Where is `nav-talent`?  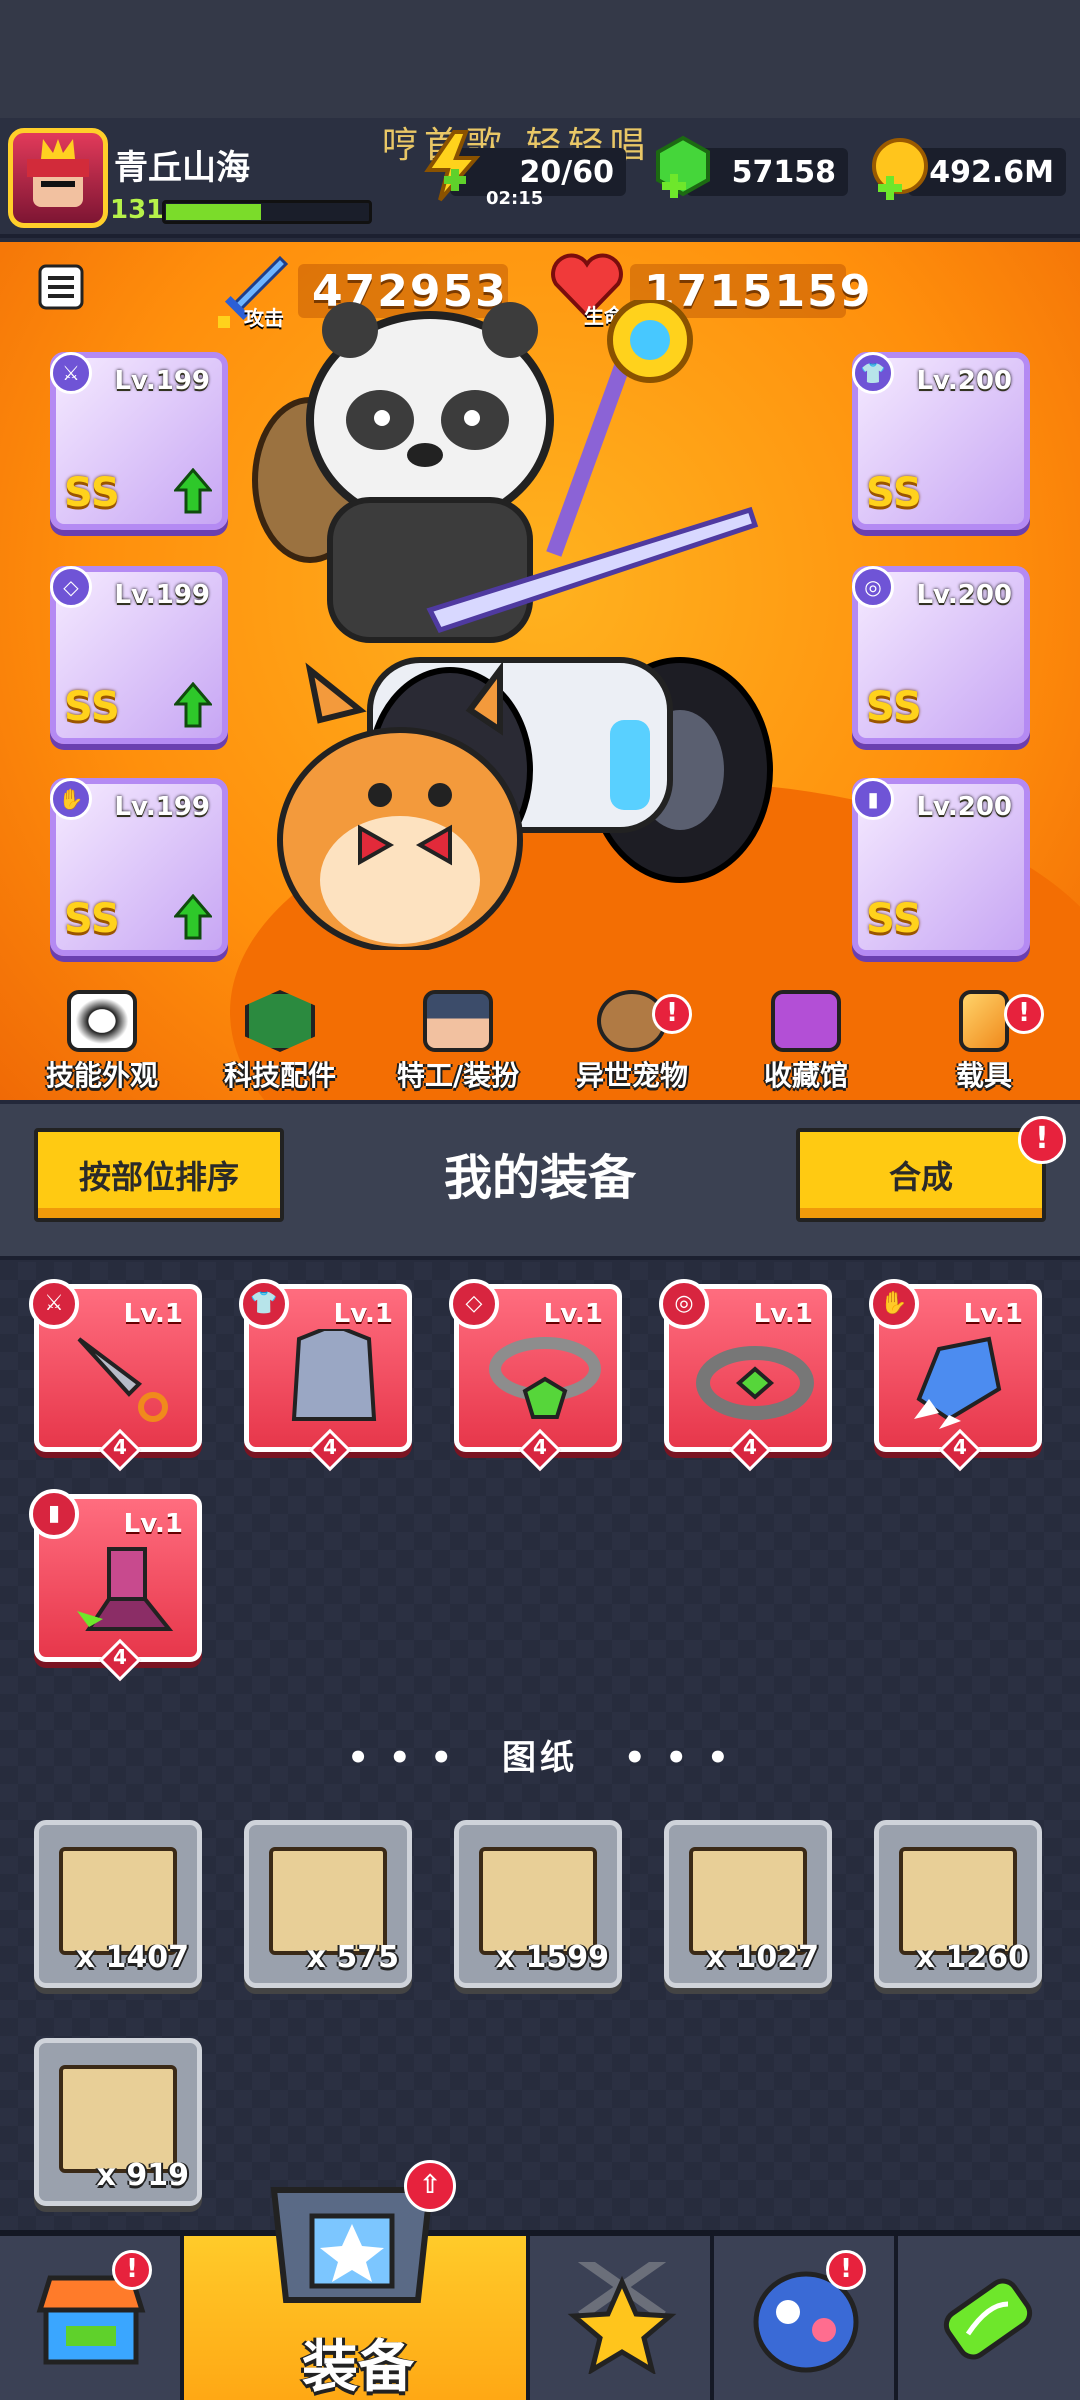
nav-talent is located at coordinates (622, 2318).